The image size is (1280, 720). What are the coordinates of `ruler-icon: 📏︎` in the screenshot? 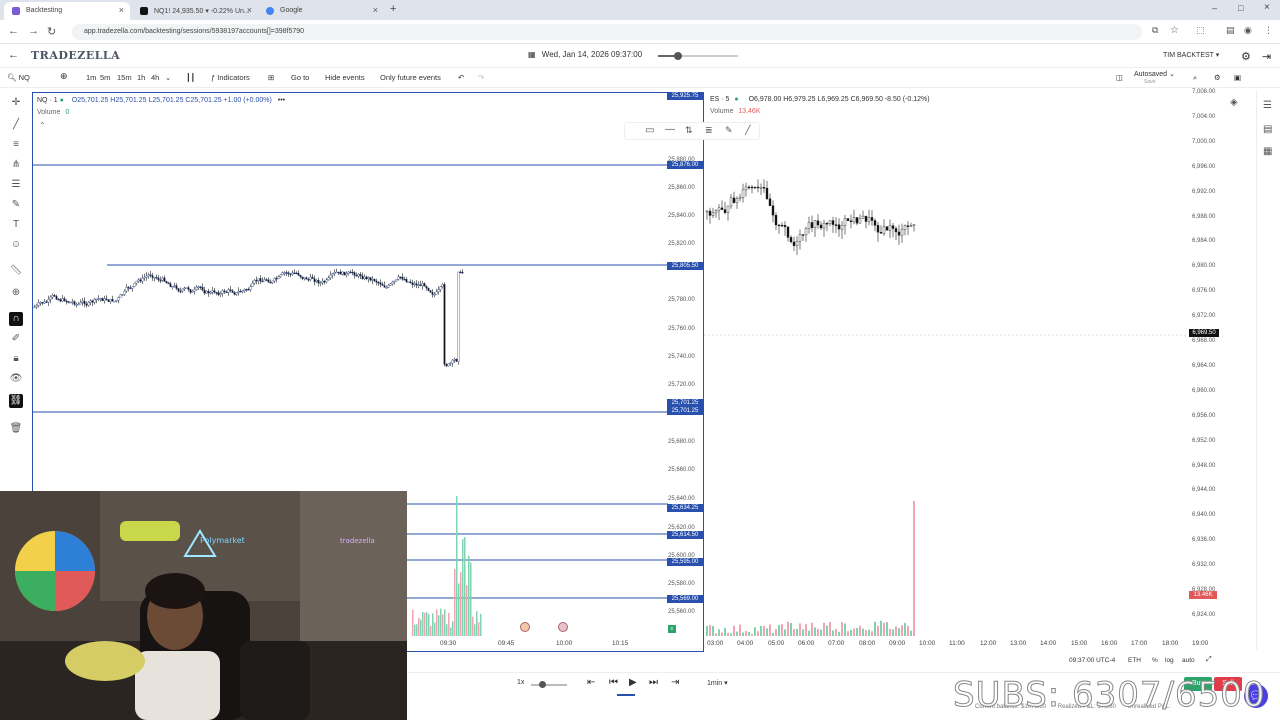 It's located at (16, 271).